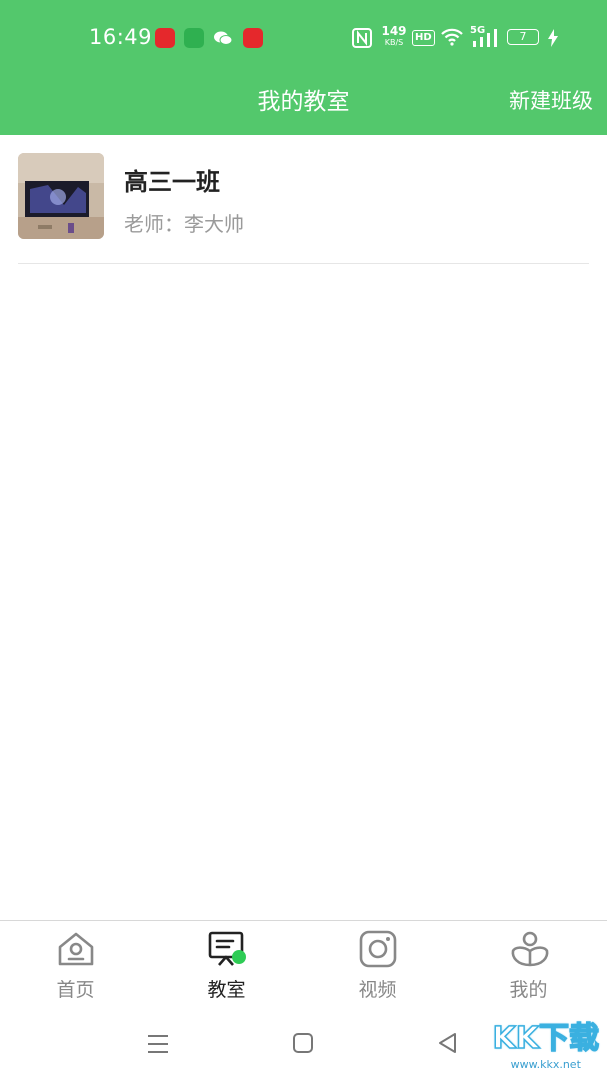 The image size is (607, 1080). What do you see at coordinates (530, 949) in the screenshot?
I see `profile-icon` at bounding box center [530, 949].